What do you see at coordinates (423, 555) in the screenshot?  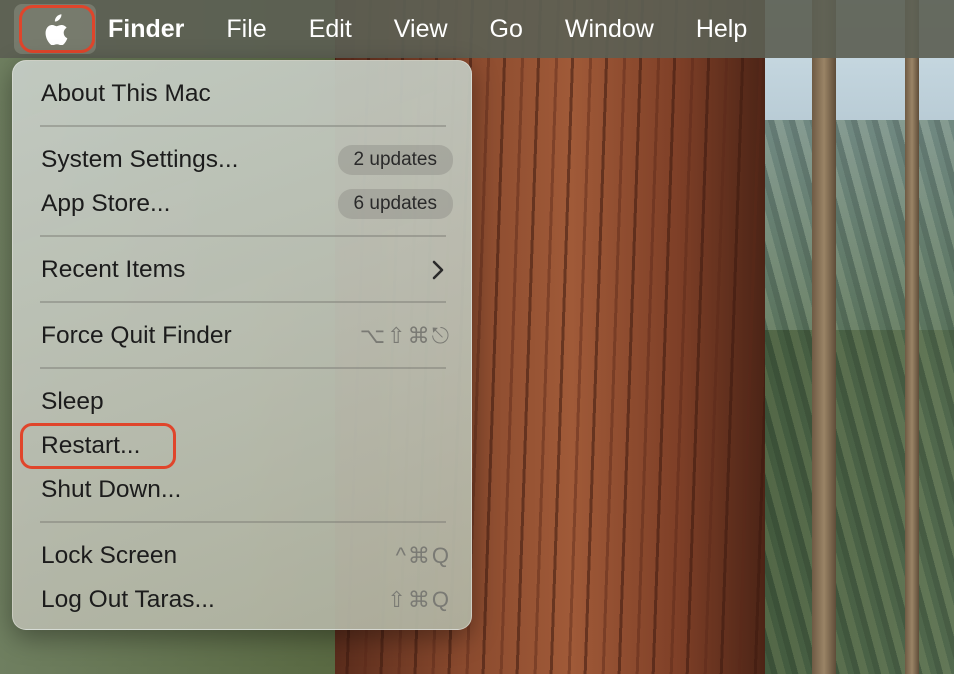 I see `keyboard-shortcut: ^⌘Q` at bounding box center [423, 555].